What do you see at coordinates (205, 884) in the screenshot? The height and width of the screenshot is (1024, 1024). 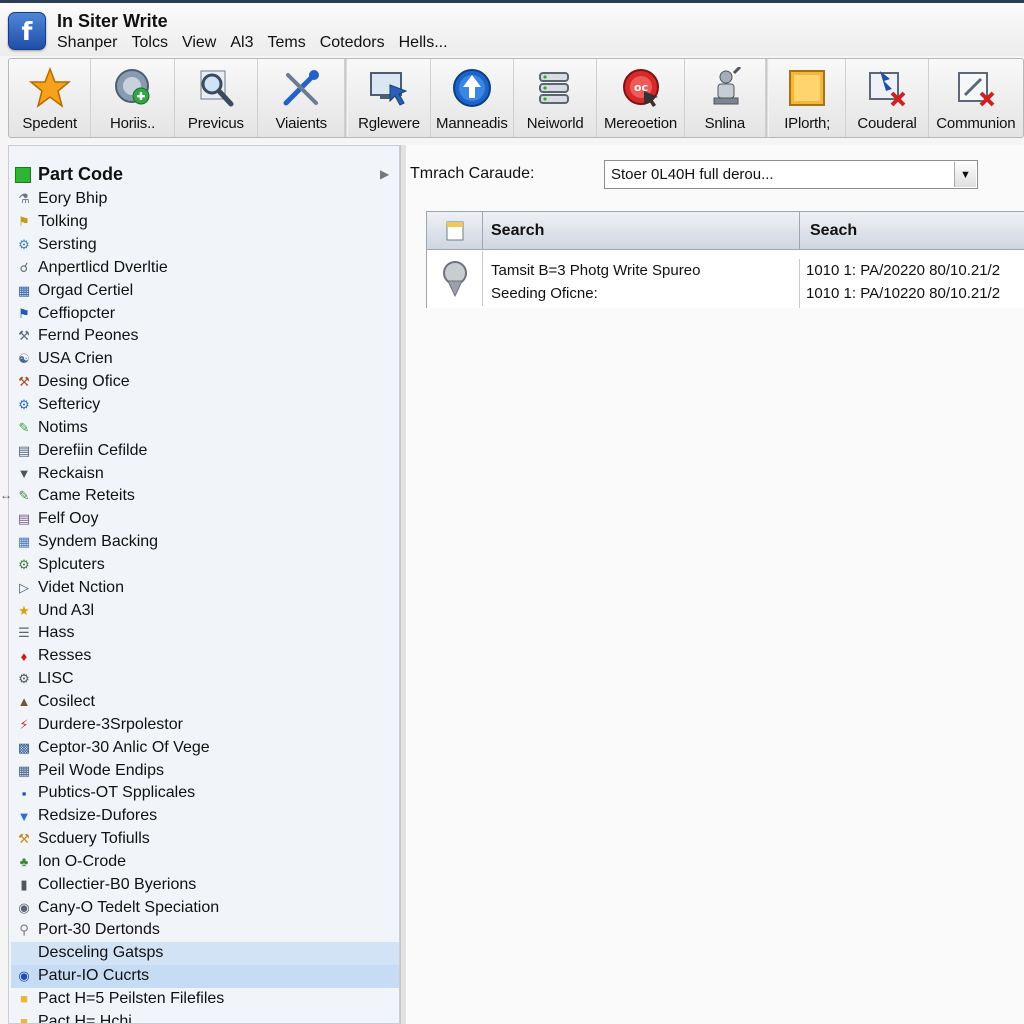 I see `tree-item: ▮ Collectier-B0 Byerions` at bounding box center [205, 884].